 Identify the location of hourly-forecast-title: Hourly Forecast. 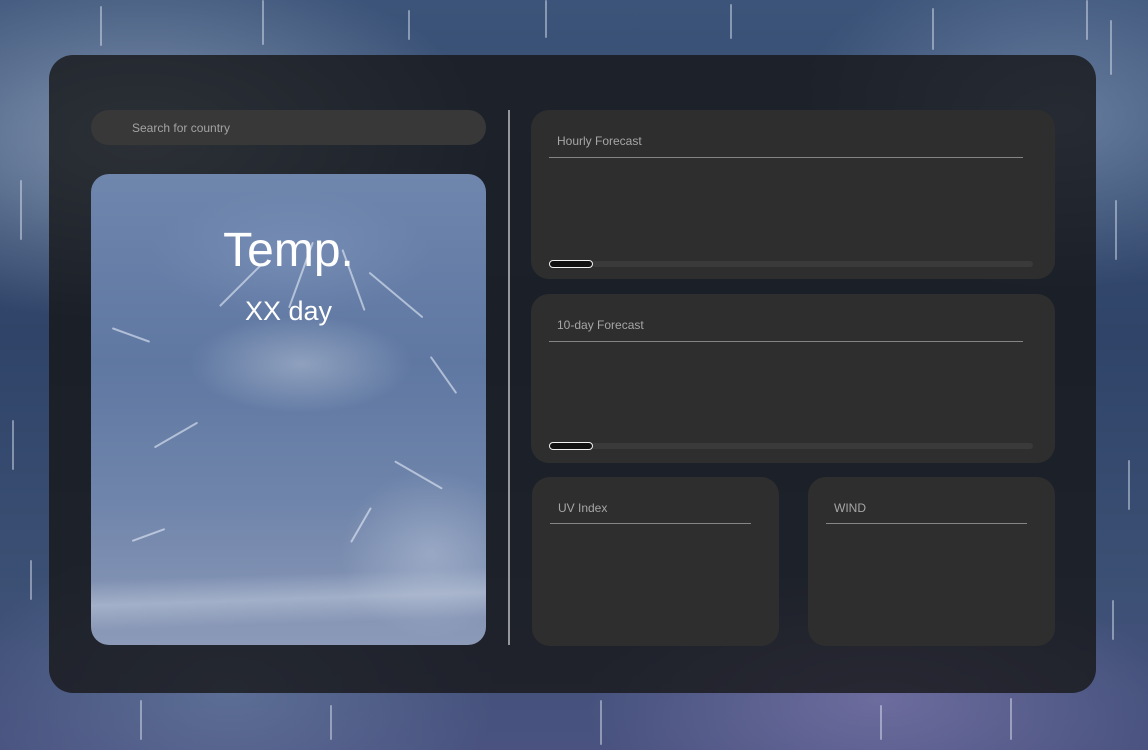
(599, 141).